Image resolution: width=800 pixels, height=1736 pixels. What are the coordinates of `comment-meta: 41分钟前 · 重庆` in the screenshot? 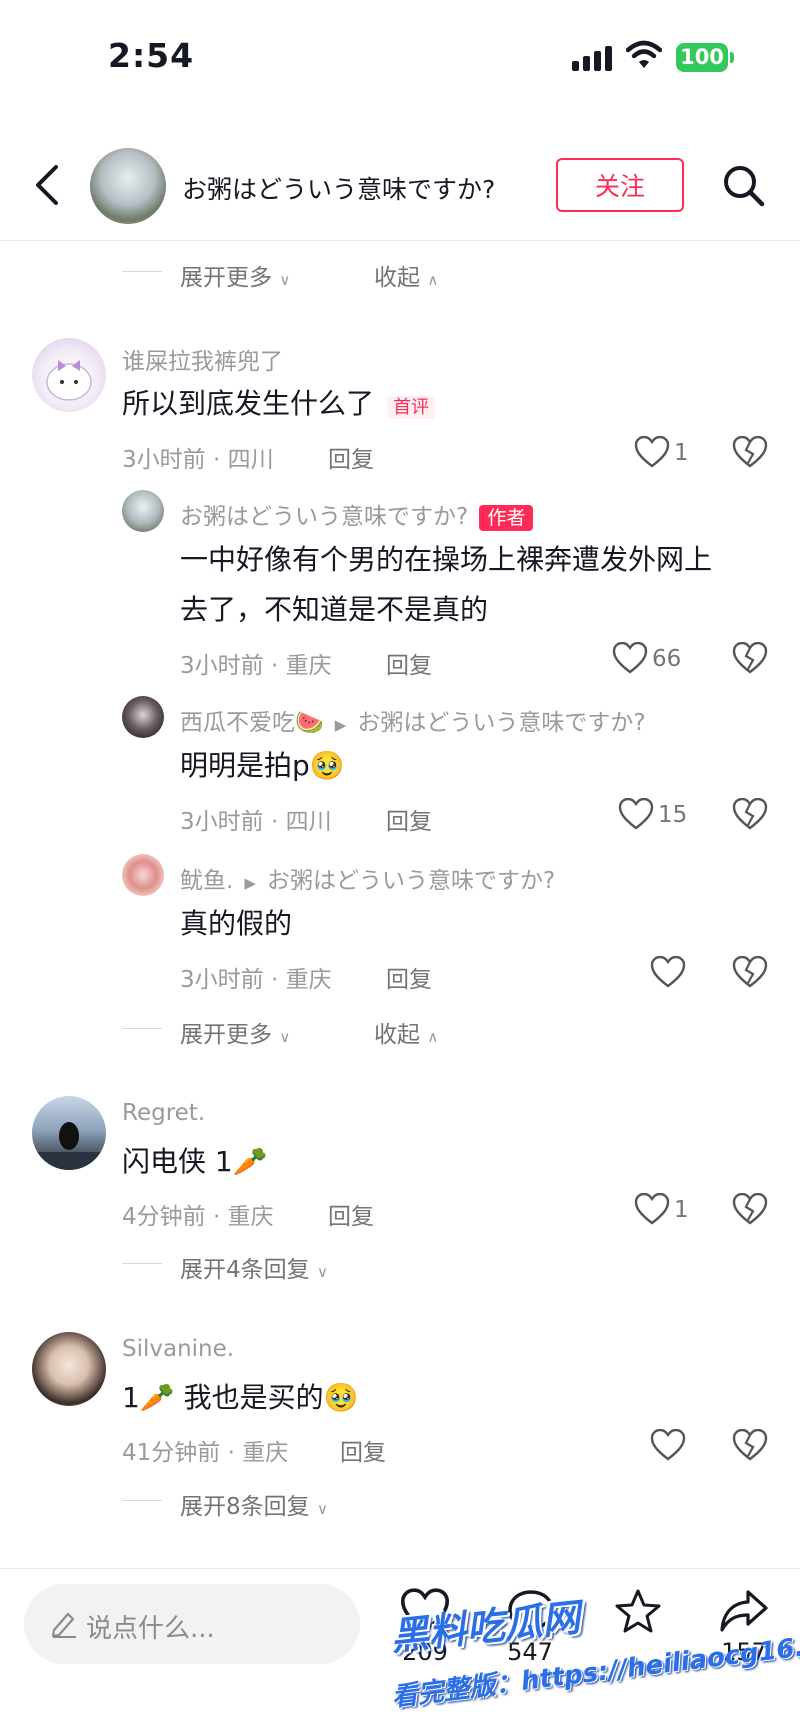 It's located at (205, 1453).